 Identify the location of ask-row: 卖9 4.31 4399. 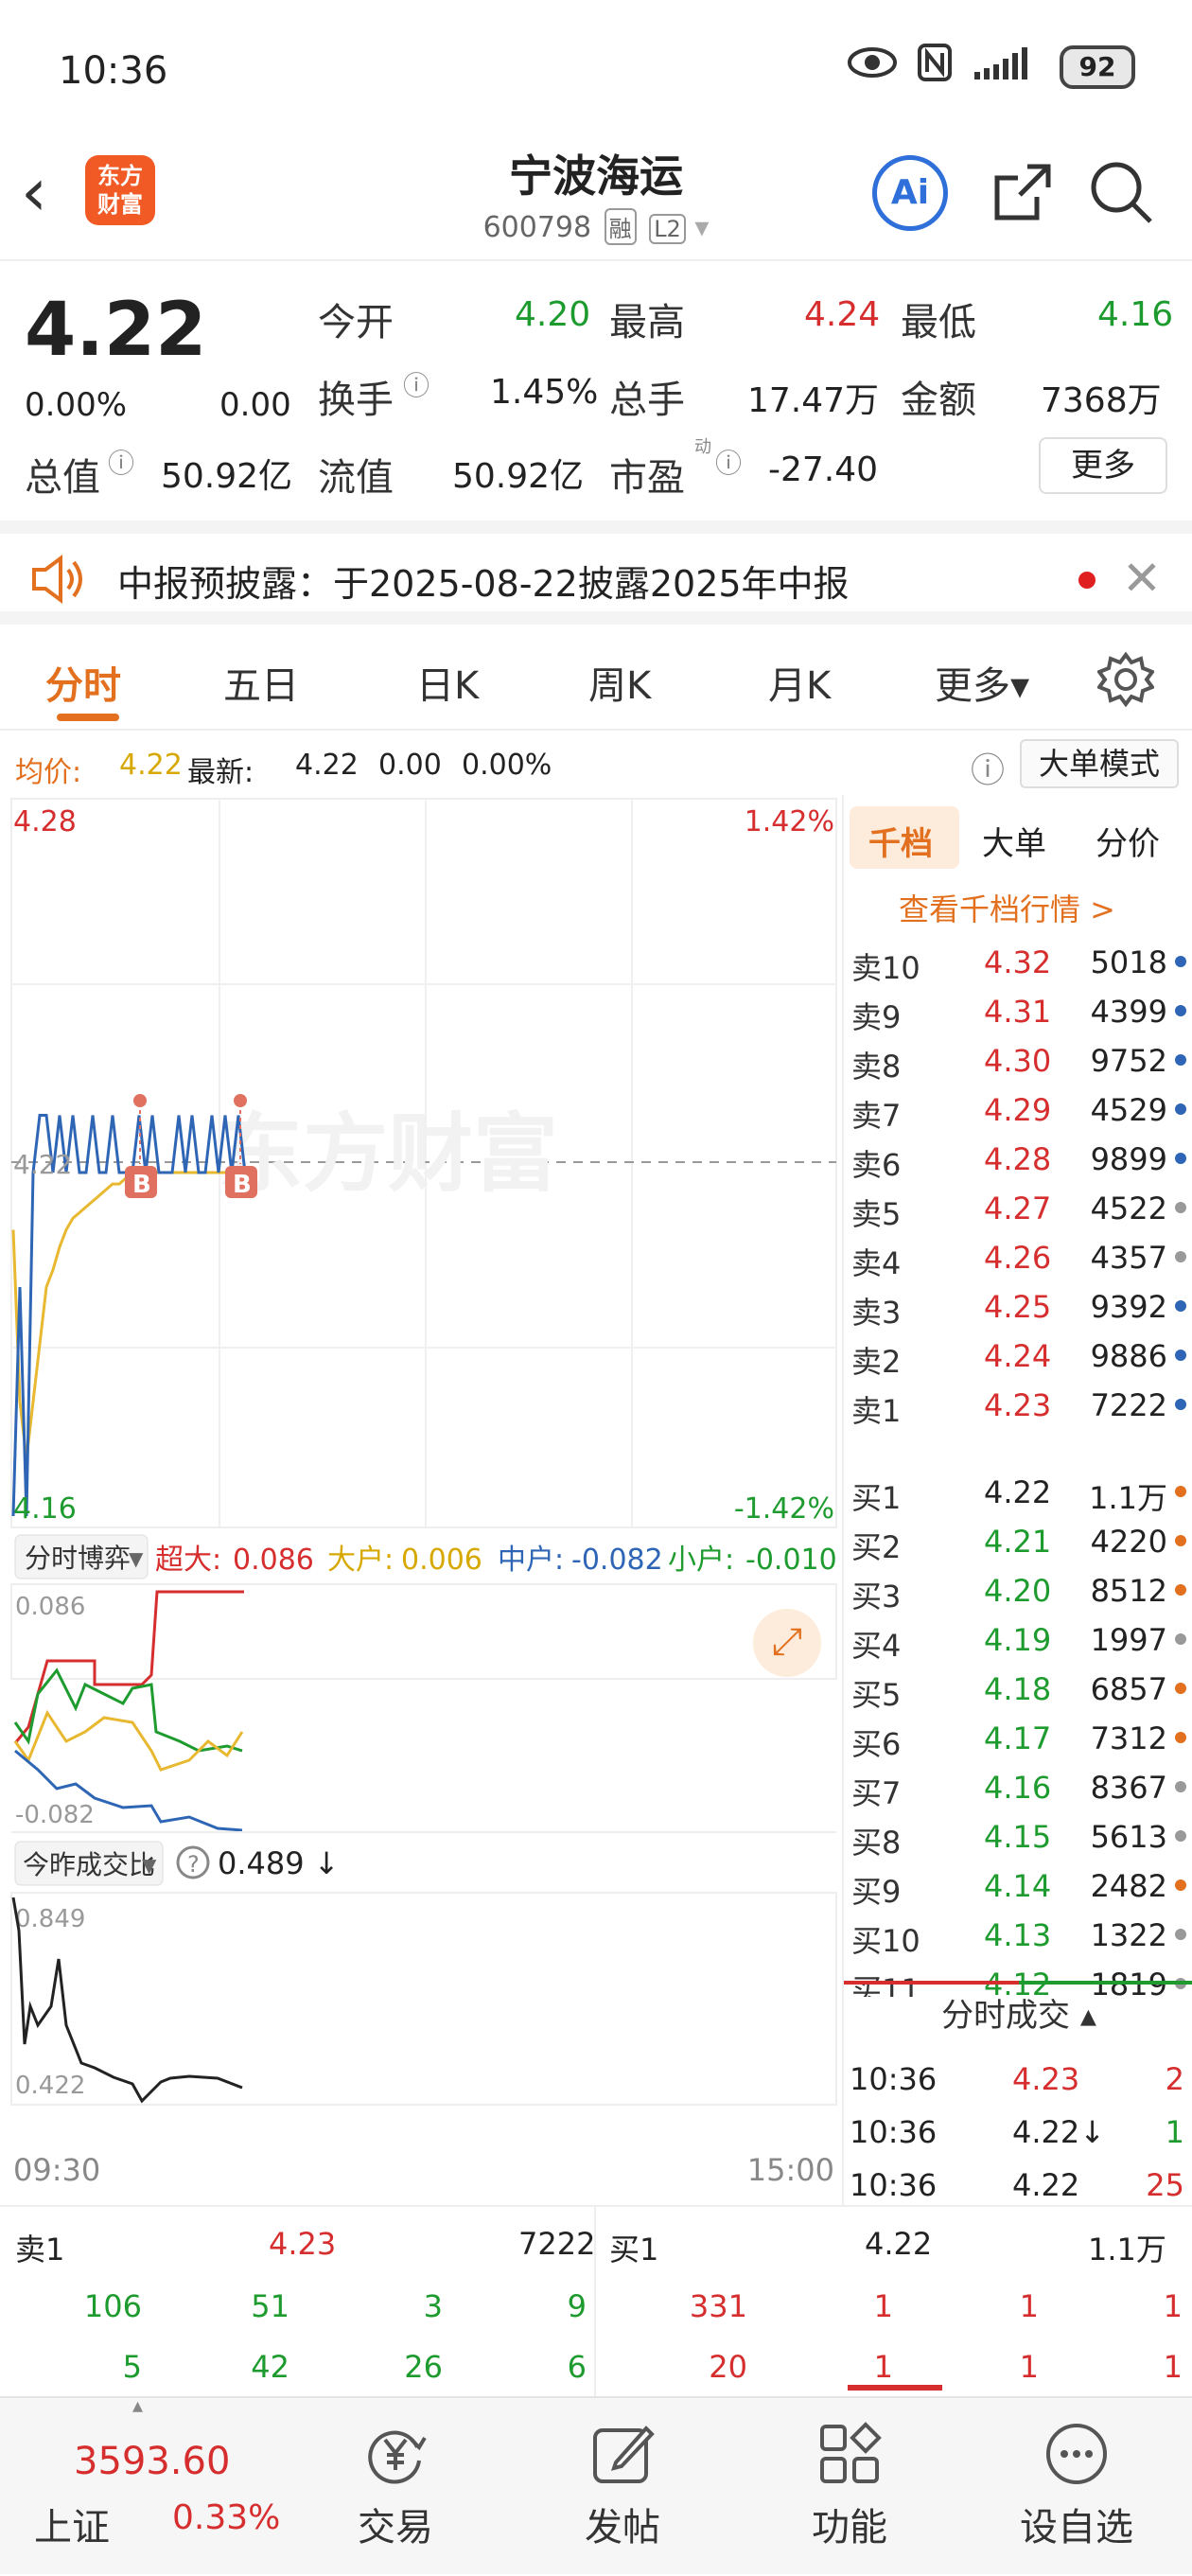
(1018, 1010).